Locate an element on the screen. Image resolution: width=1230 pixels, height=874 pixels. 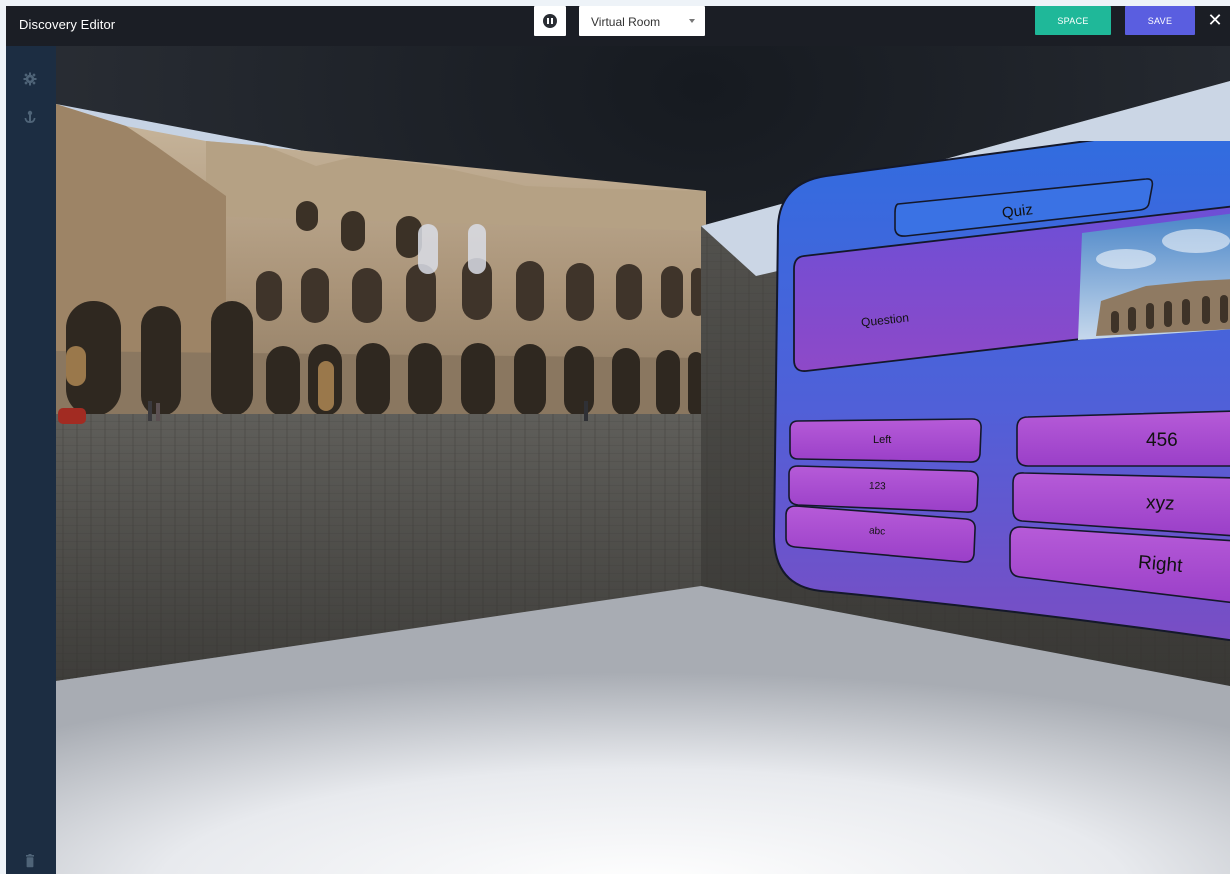
trash-icon is located at coordinates (30, 861).